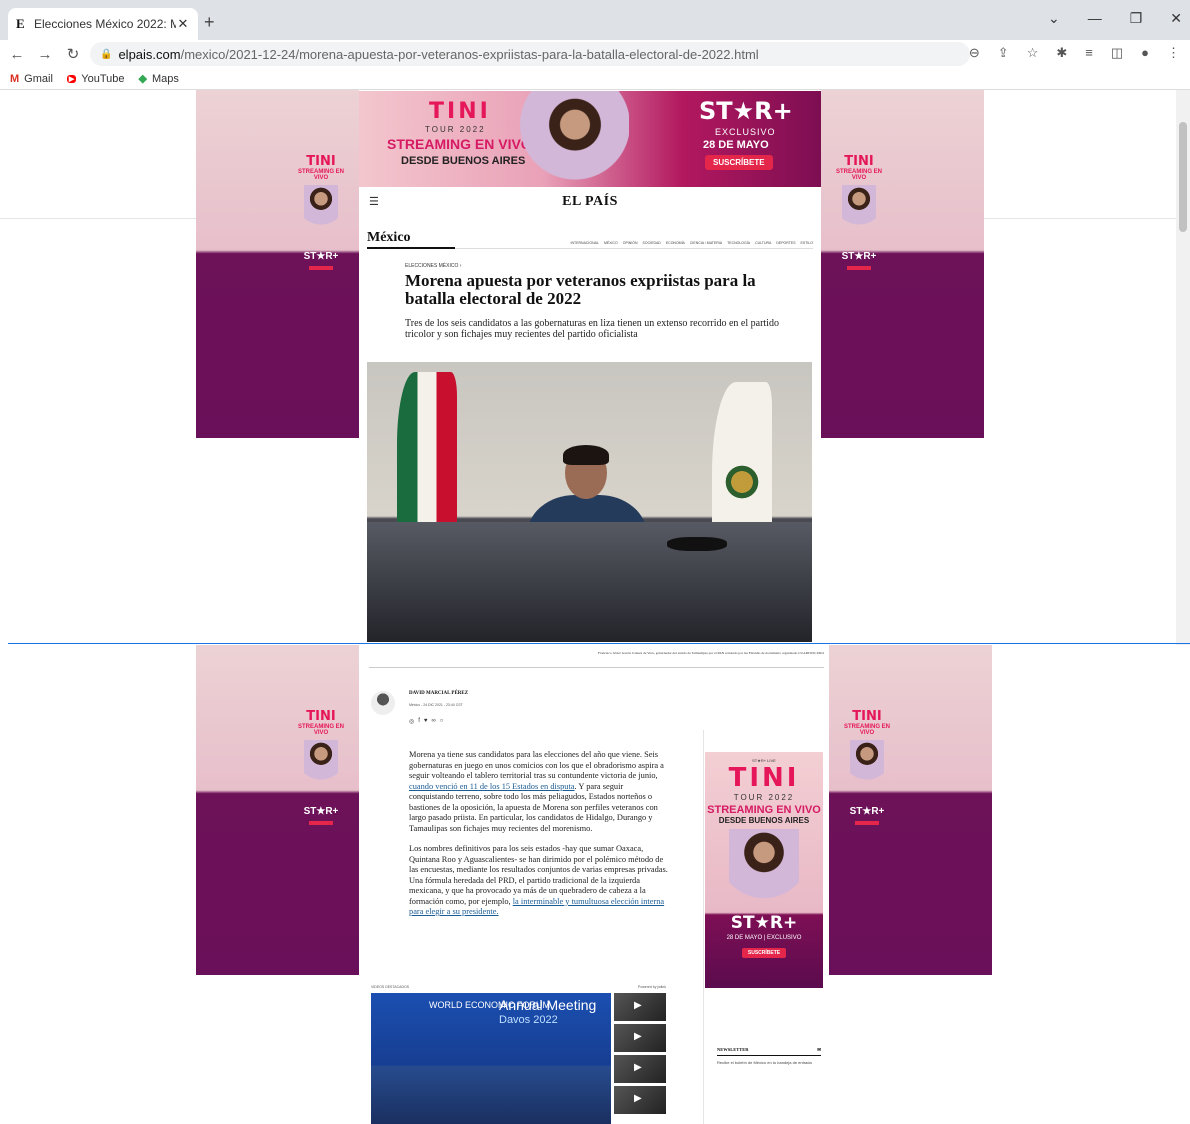  Describe the element at coordinates (433, 721) in the screenshot. I see `link-icon: ∞` at that location.